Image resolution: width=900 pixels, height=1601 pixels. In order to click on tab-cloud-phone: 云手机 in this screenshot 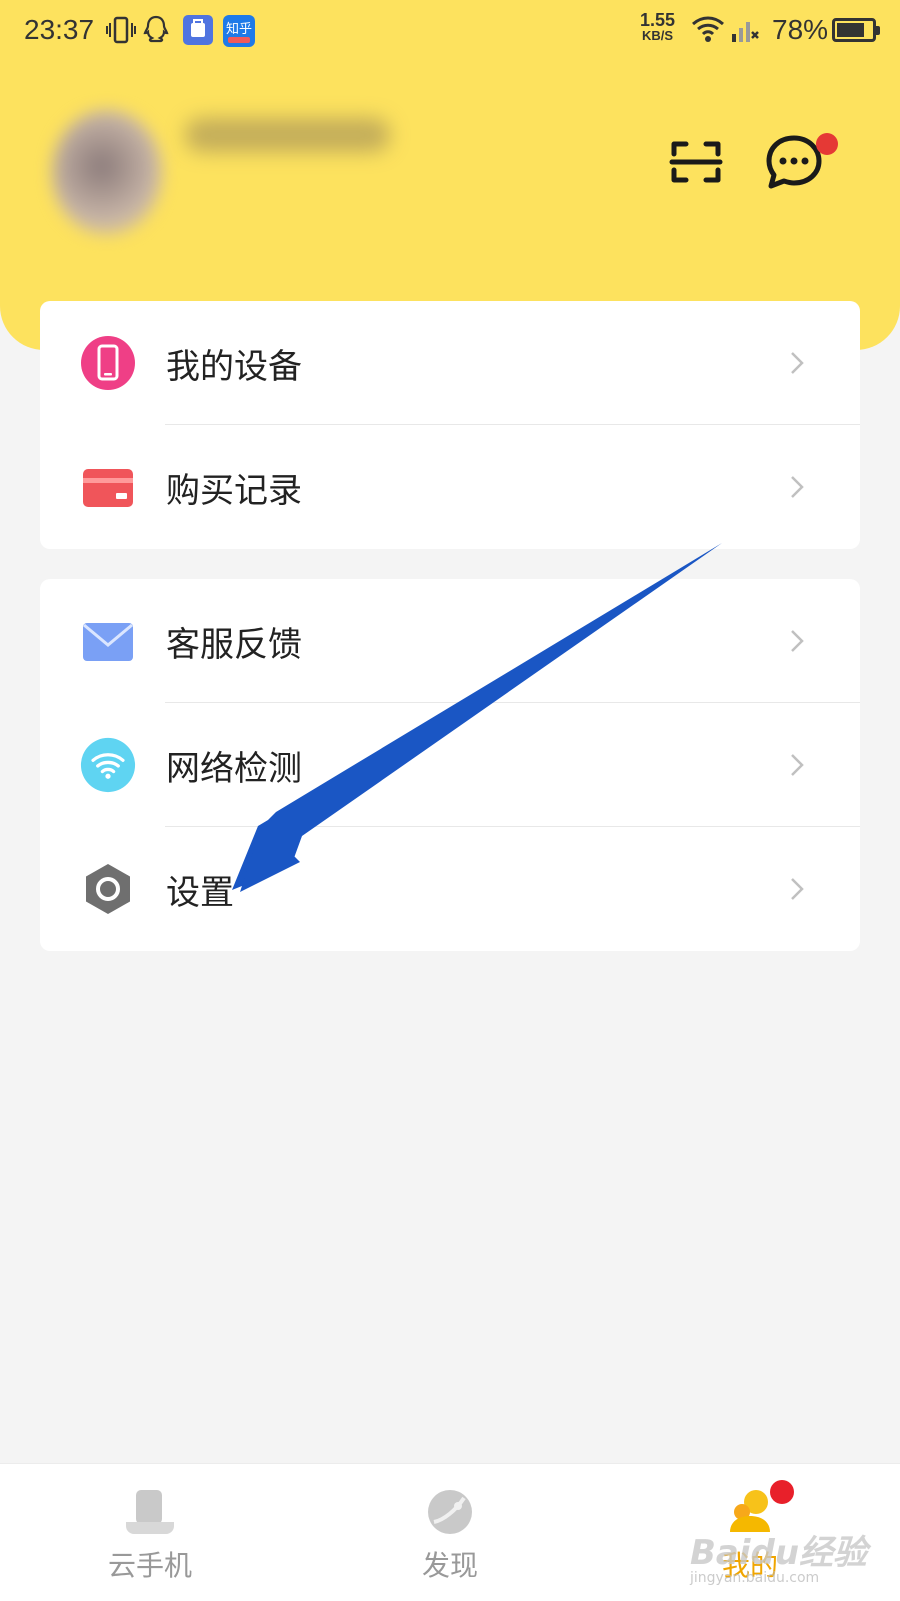, I will do `click(150, 1532)`.